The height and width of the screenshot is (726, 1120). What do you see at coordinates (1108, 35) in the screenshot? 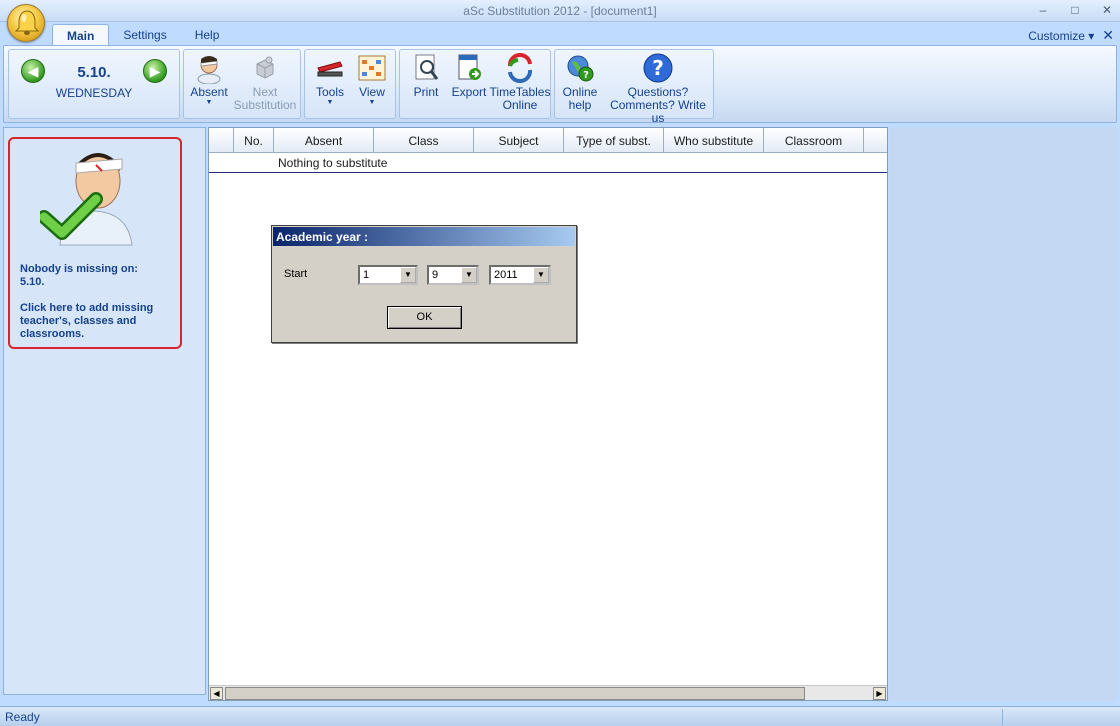
I see `close-ribbon-icon: ✕` at bounding box center [1108, 35].